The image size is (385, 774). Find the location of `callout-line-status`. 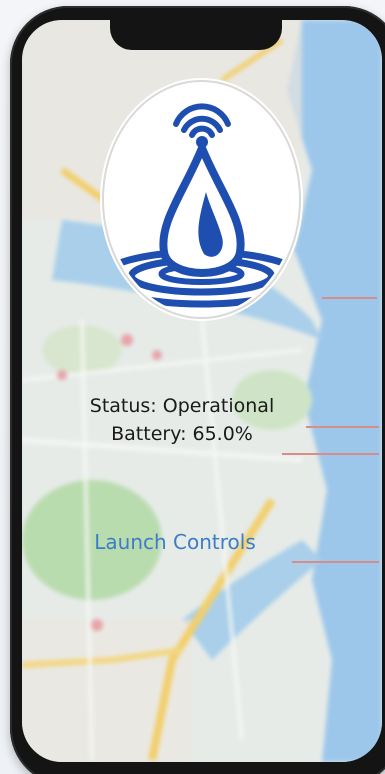

callout-line-status is located at coordinates (342, 427).